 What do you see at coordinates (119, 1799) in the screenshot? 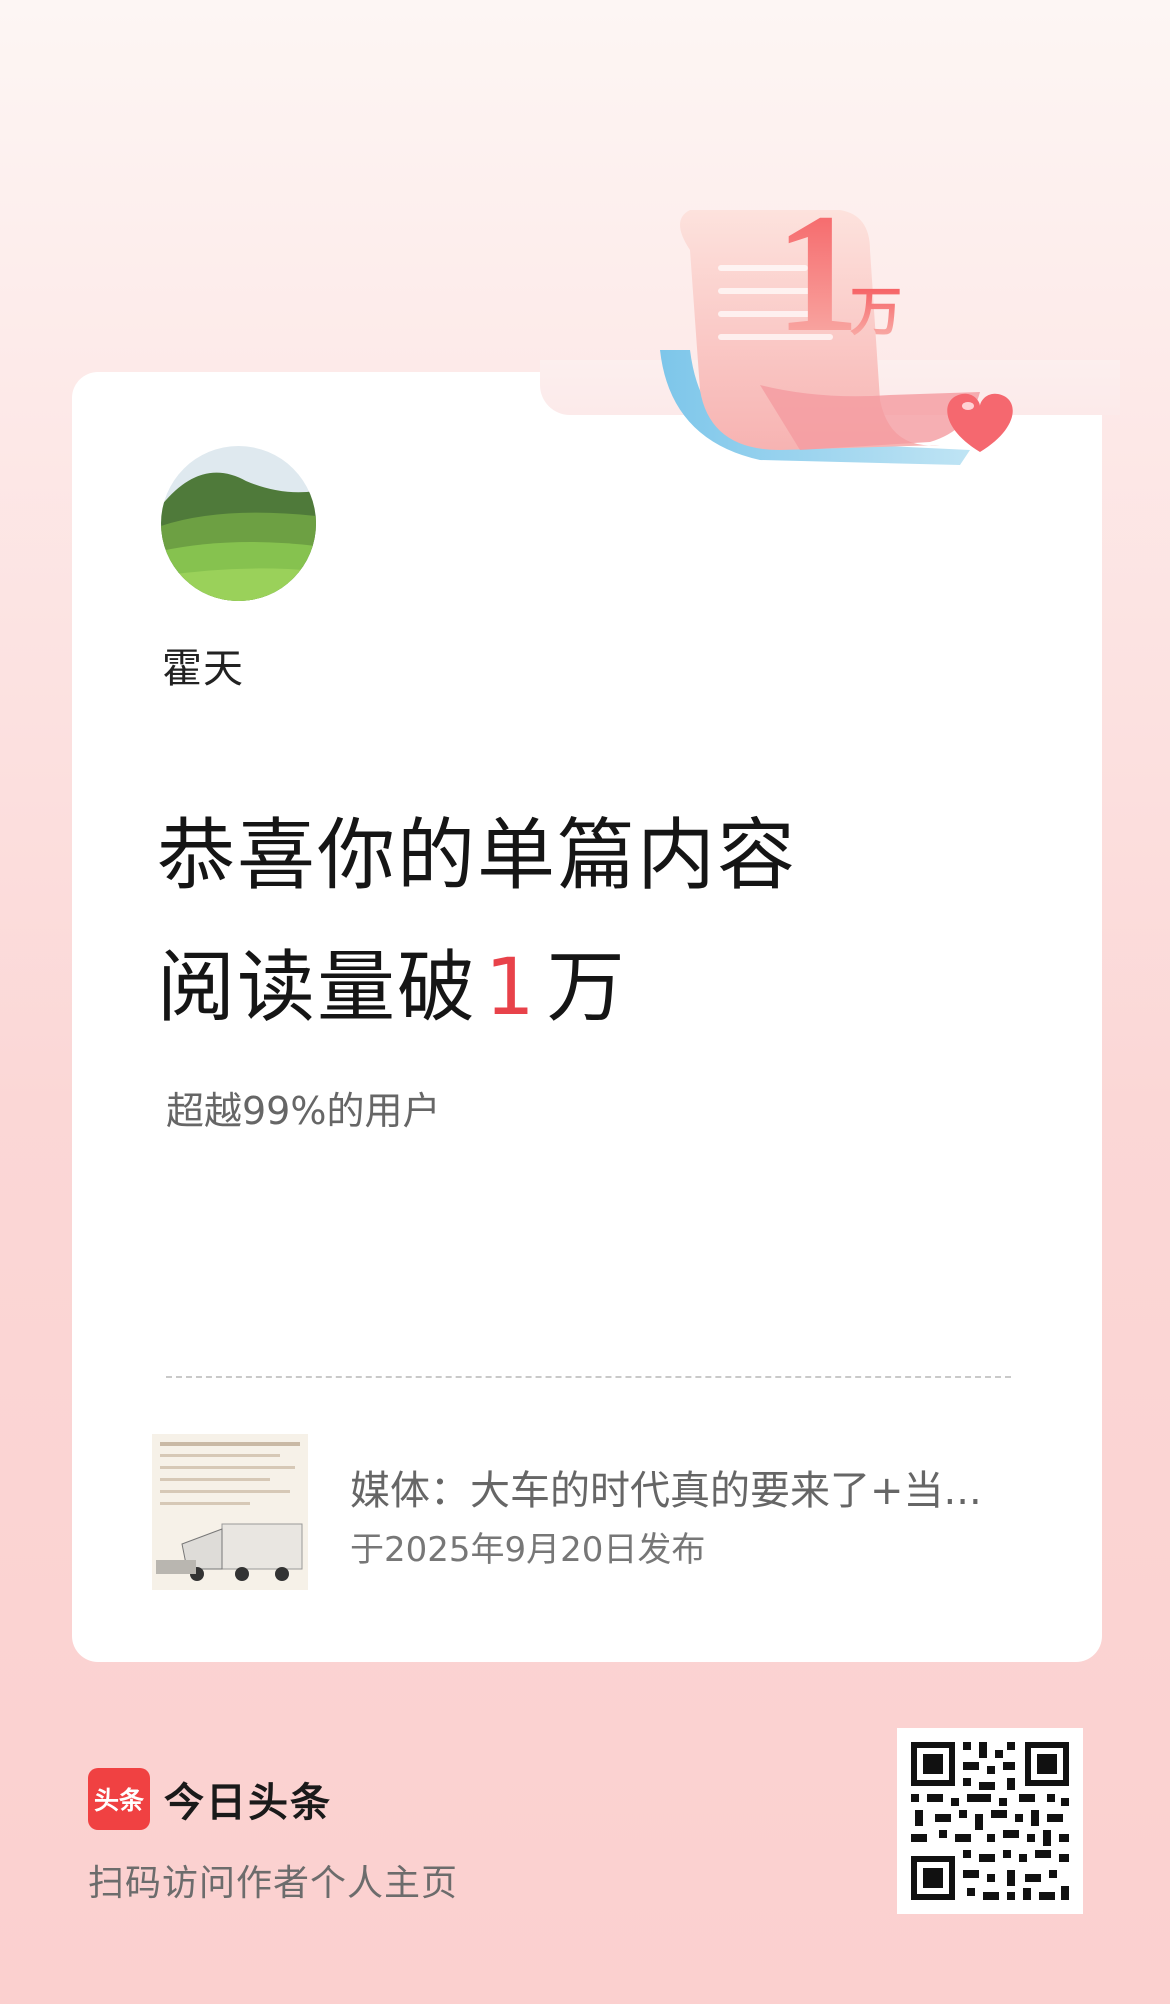
I see `toutiao-logo-icon: 头条` at bounding box center [119, 1799].